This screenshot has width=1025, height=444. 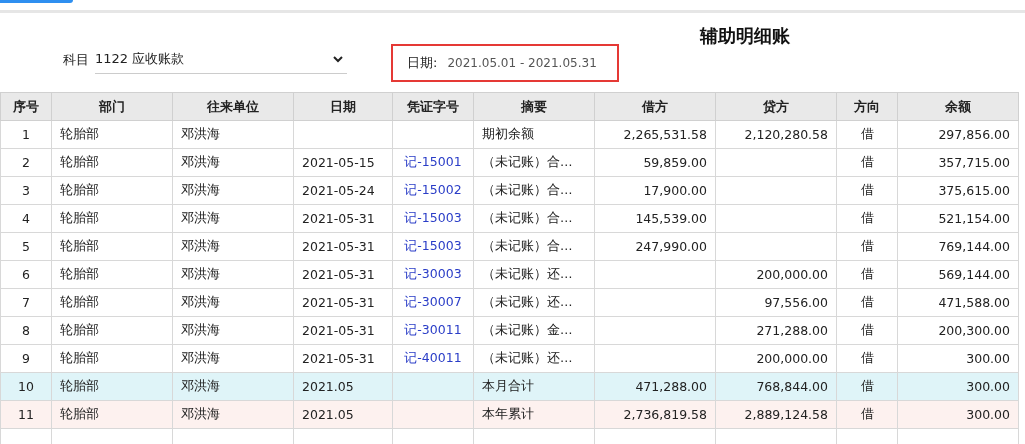 What do you see at coordinates (522, 63) in the screenshot?
I see `date-range: 2021.05.01 - 2021.05.31` at bounding box center [522, 63].